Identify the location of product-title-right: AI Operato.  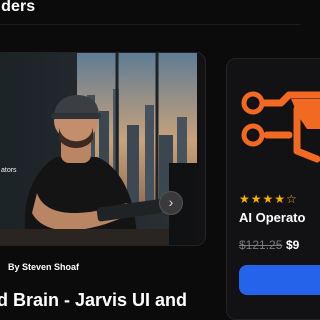
(272, 217).